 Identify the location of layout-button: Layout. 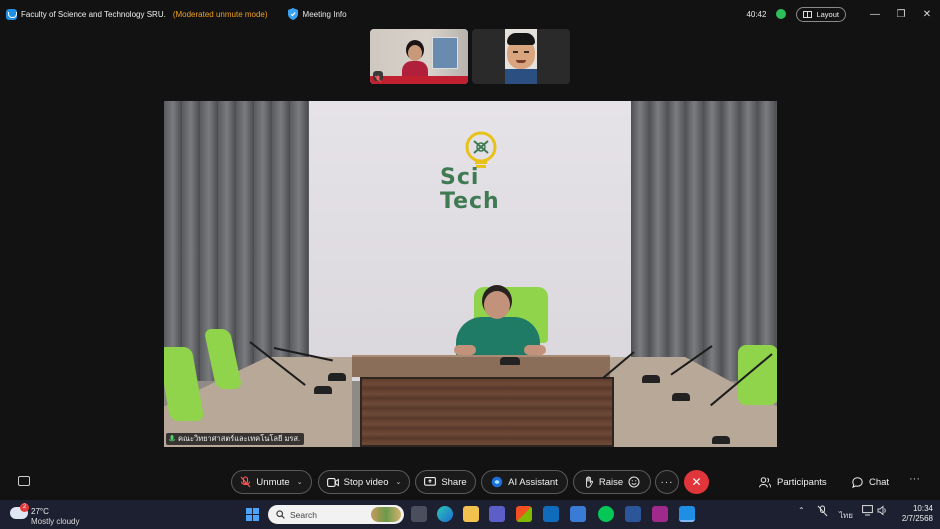
(821, 14).